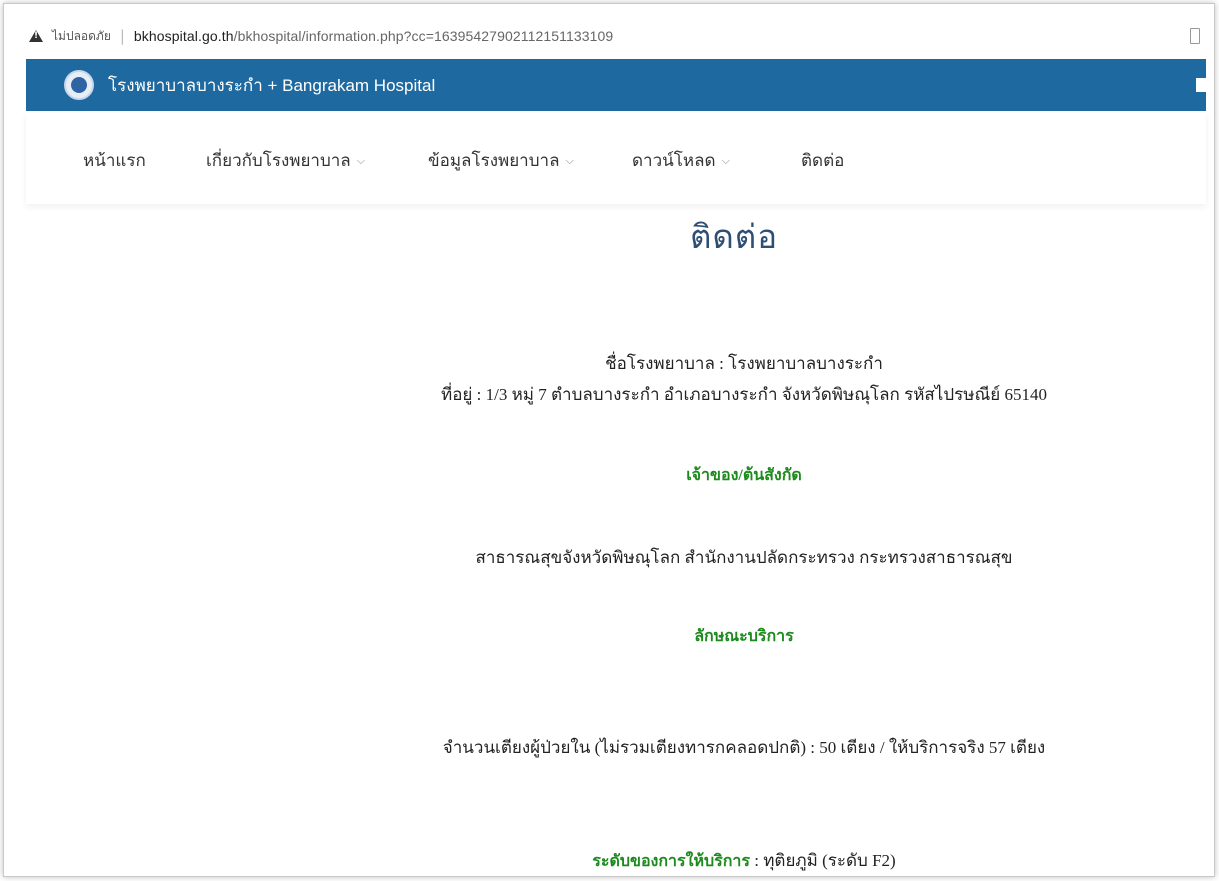 The image size is (1219, 881). Describe the element at coordinates (734, 236) in the screenshot. I see `page-title: ติดต่อ` at that location.